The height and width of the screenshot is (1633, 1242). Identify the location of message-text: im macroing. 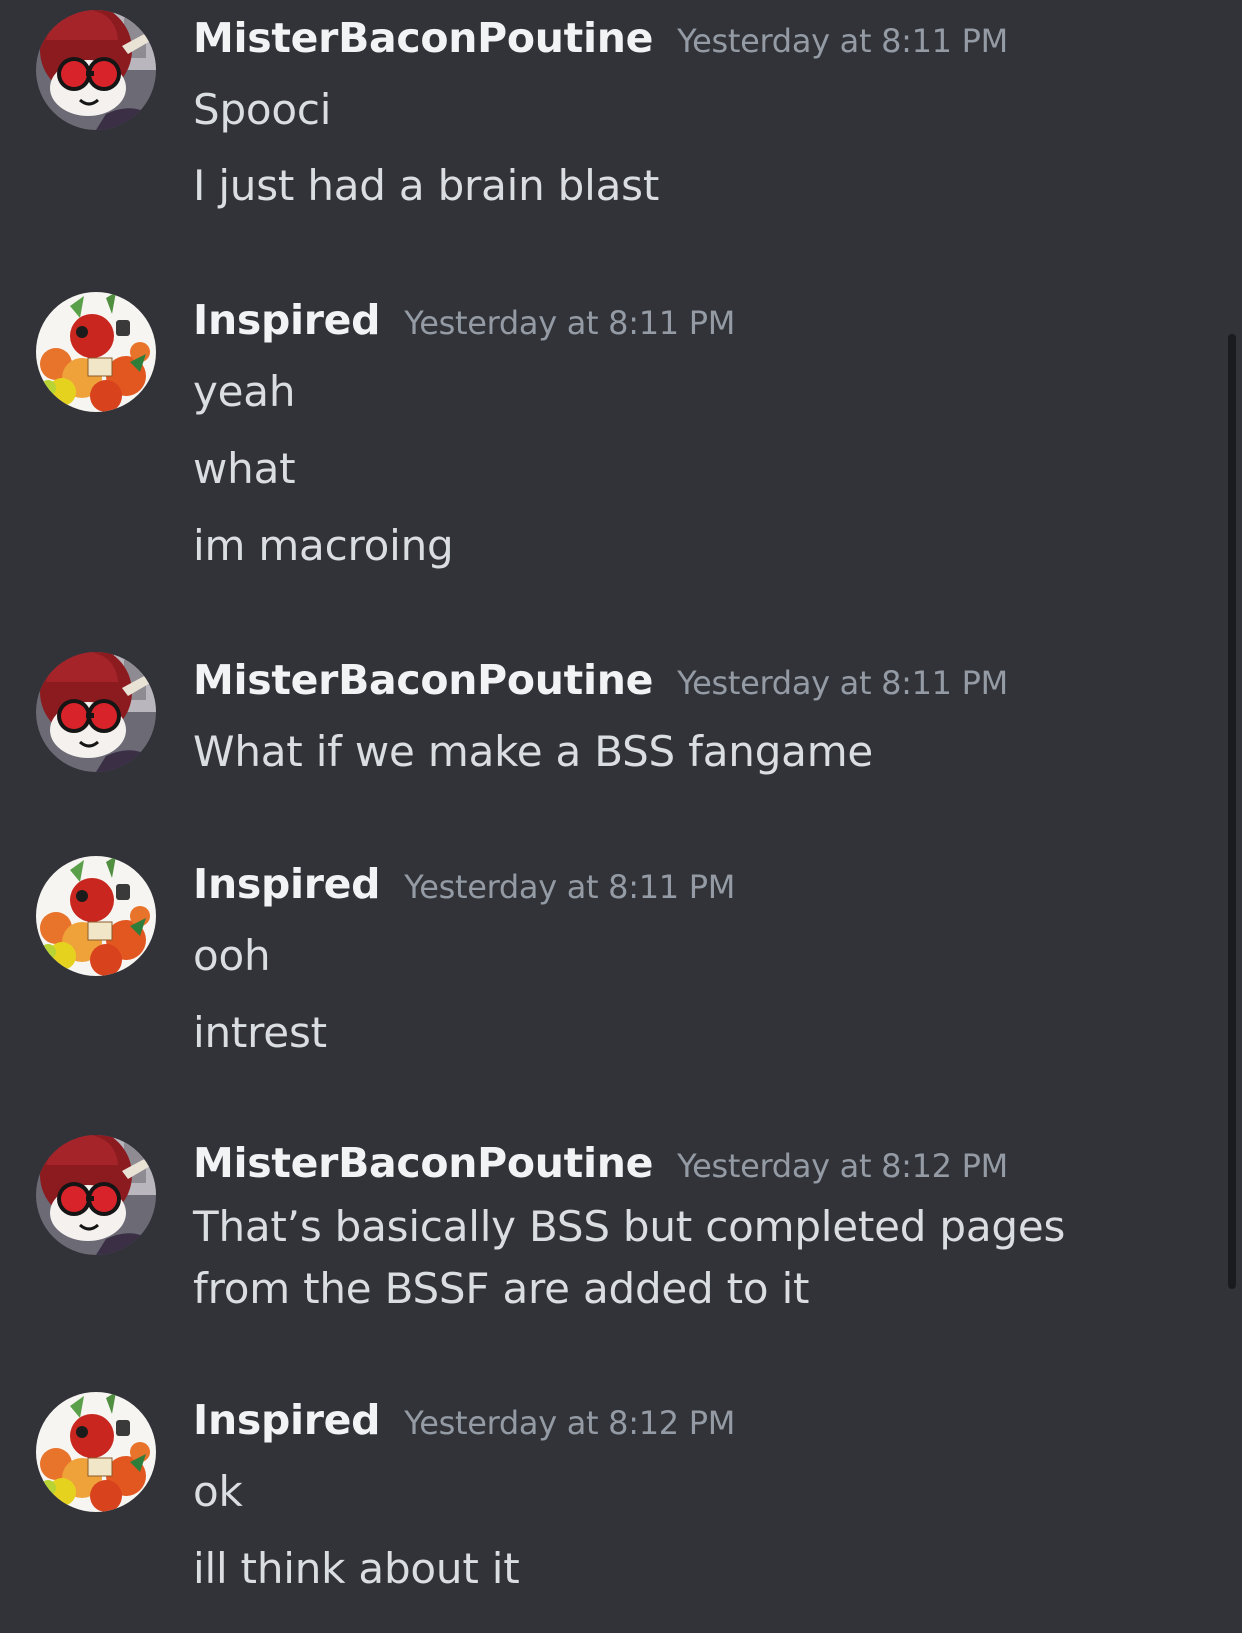
(683, 546).